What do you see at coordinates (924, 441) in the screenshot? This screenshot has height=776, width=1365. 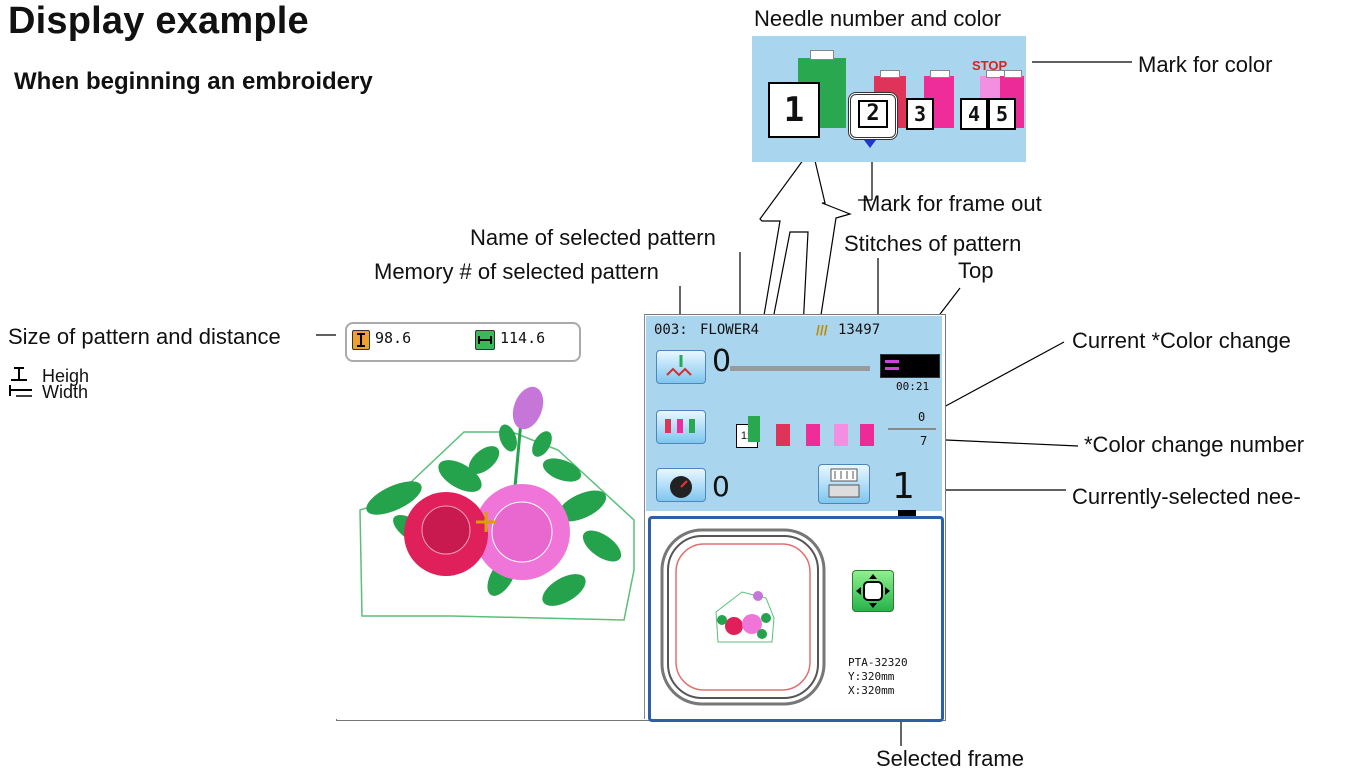 I see `color-change-total: 7` at bounding box center [924, 441].